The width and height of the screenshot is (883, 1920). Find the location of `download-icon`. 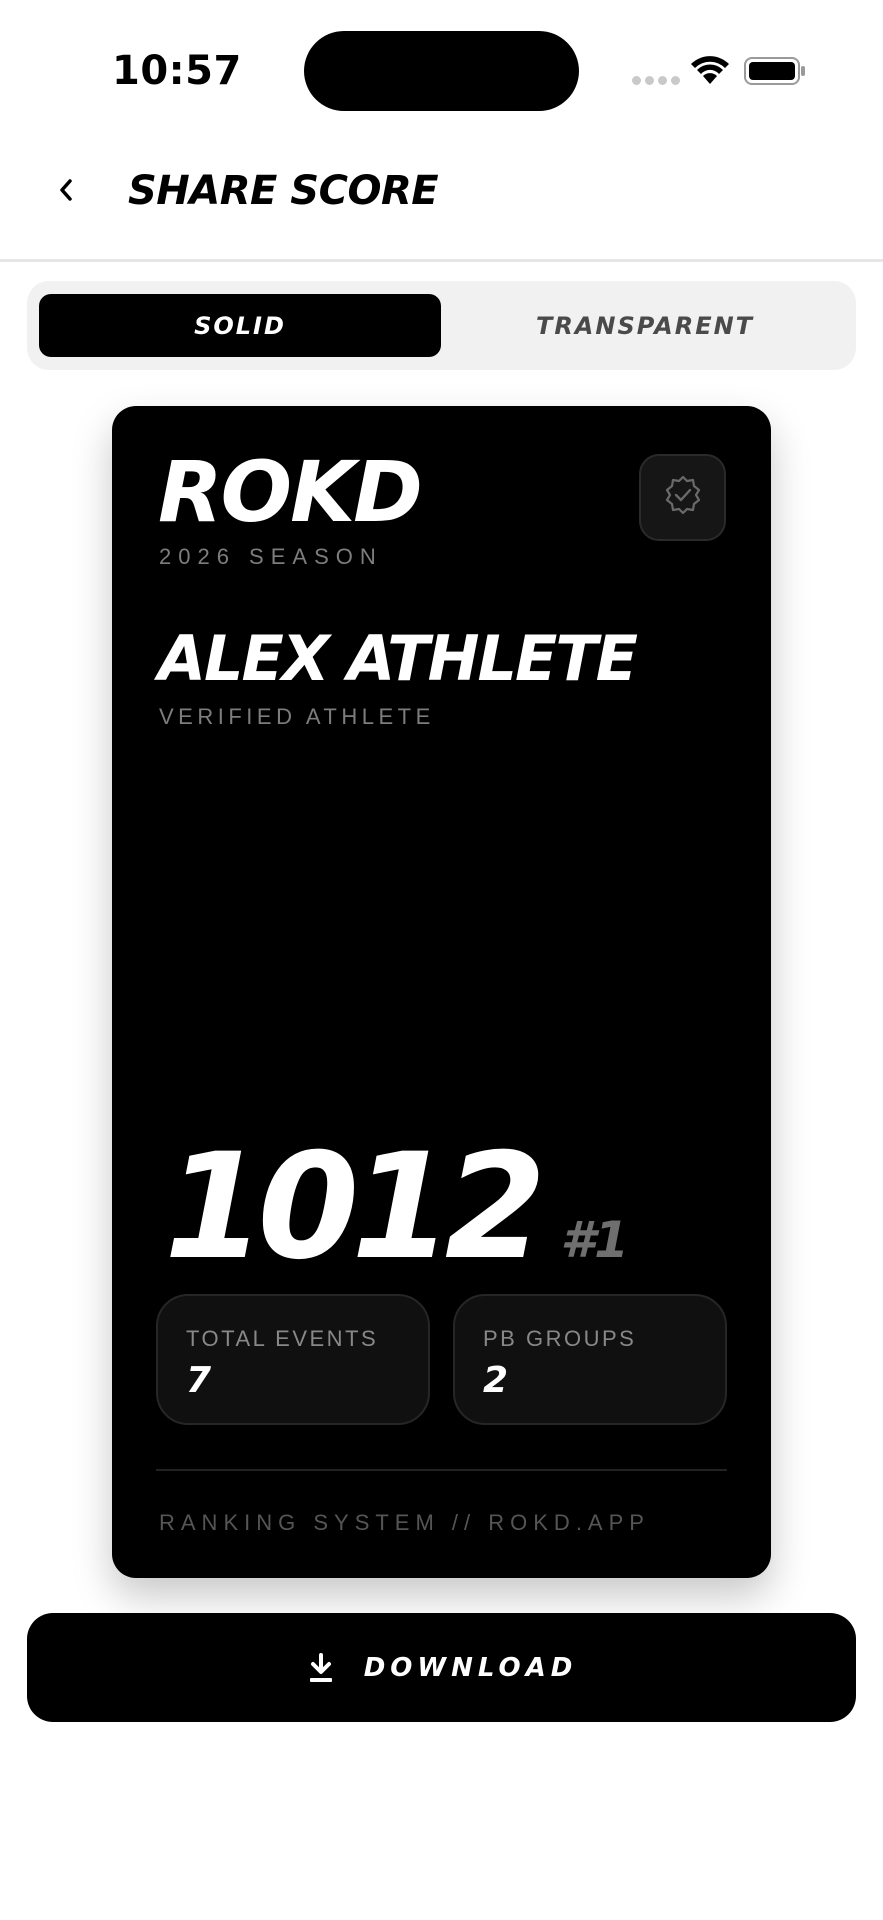

download-icon is located at coordinates (321, 1668).